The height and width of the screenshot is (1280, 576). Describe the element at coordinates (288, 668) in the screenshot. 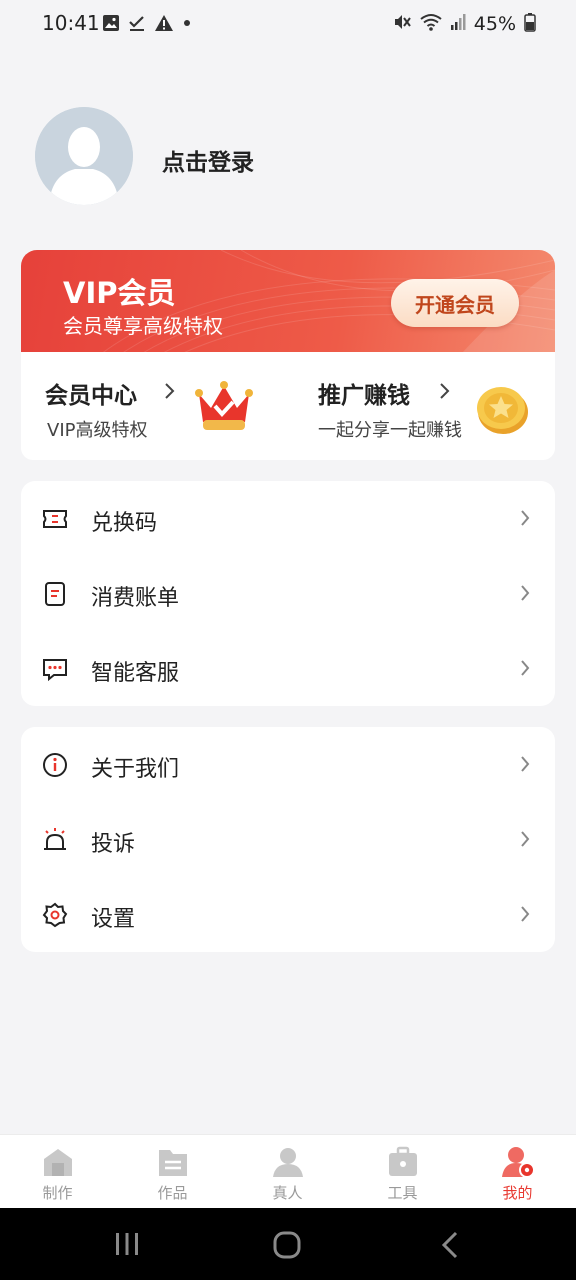

I see `menu-item-customer-service: 智能客服` at that location.